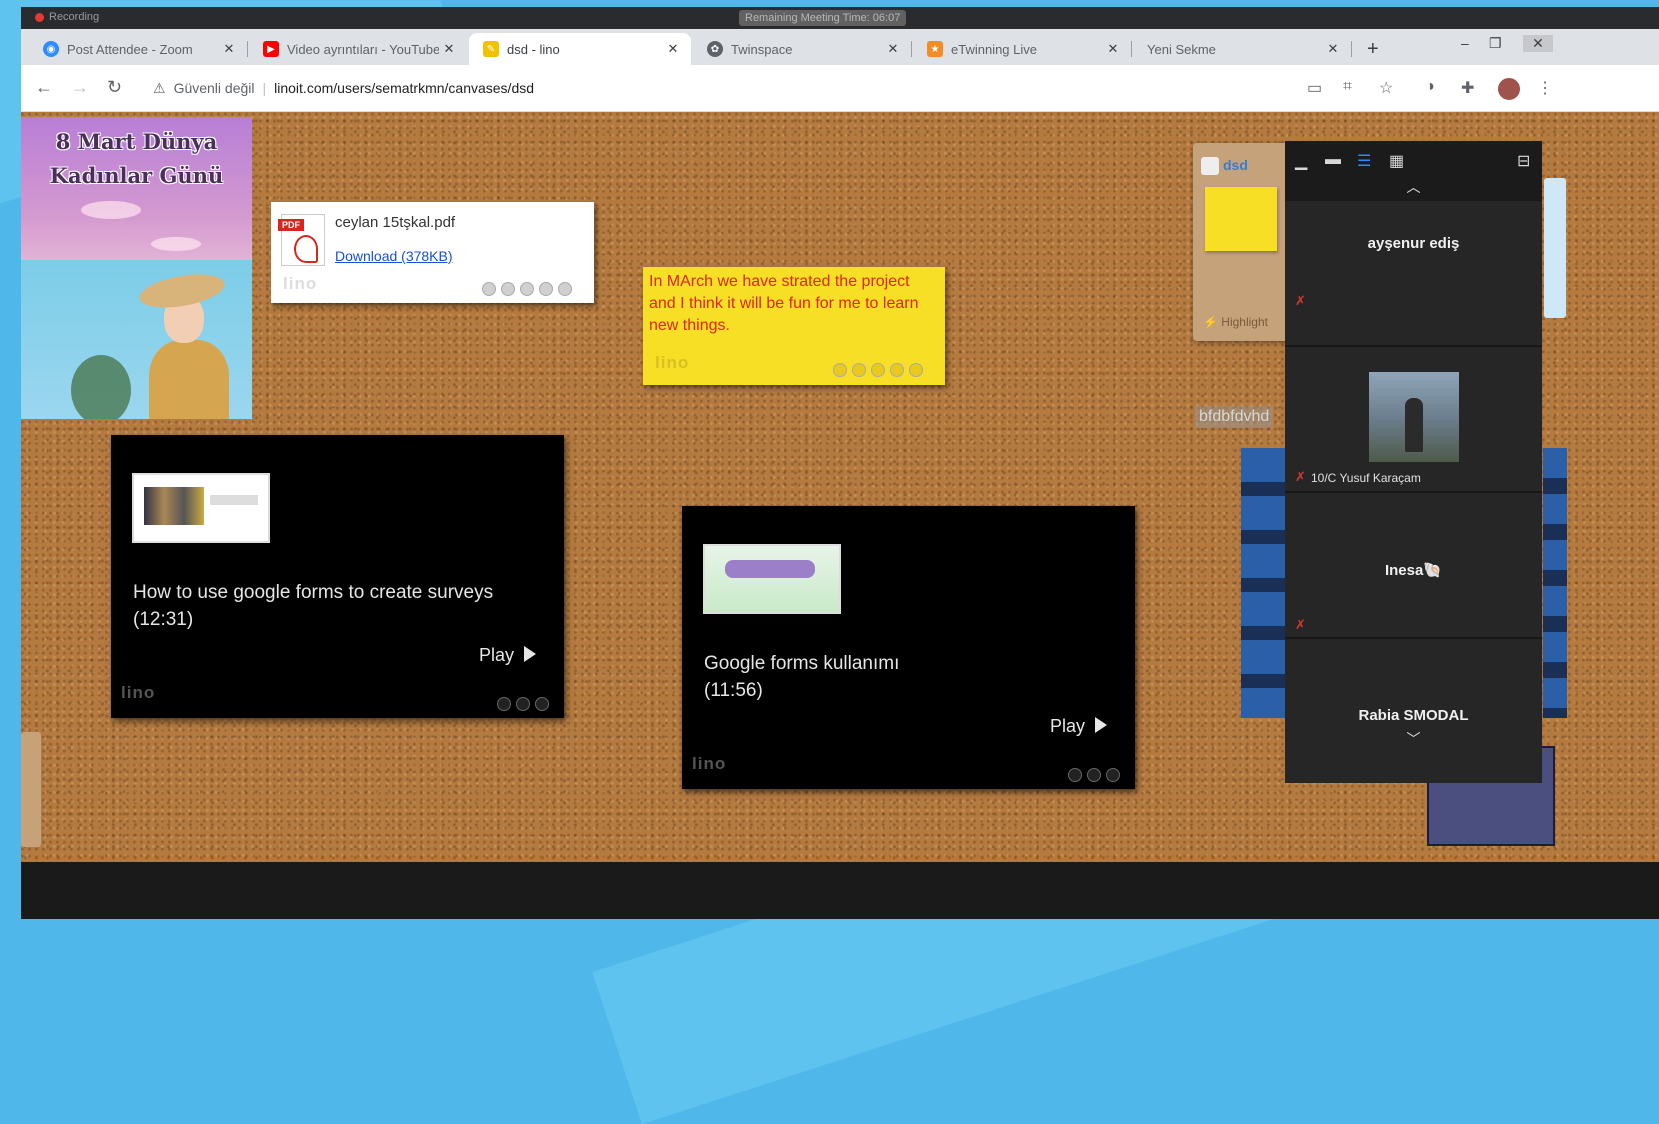  I want to click on tab-lino: ✎ dsd - lino ✕, so click(580, 49).